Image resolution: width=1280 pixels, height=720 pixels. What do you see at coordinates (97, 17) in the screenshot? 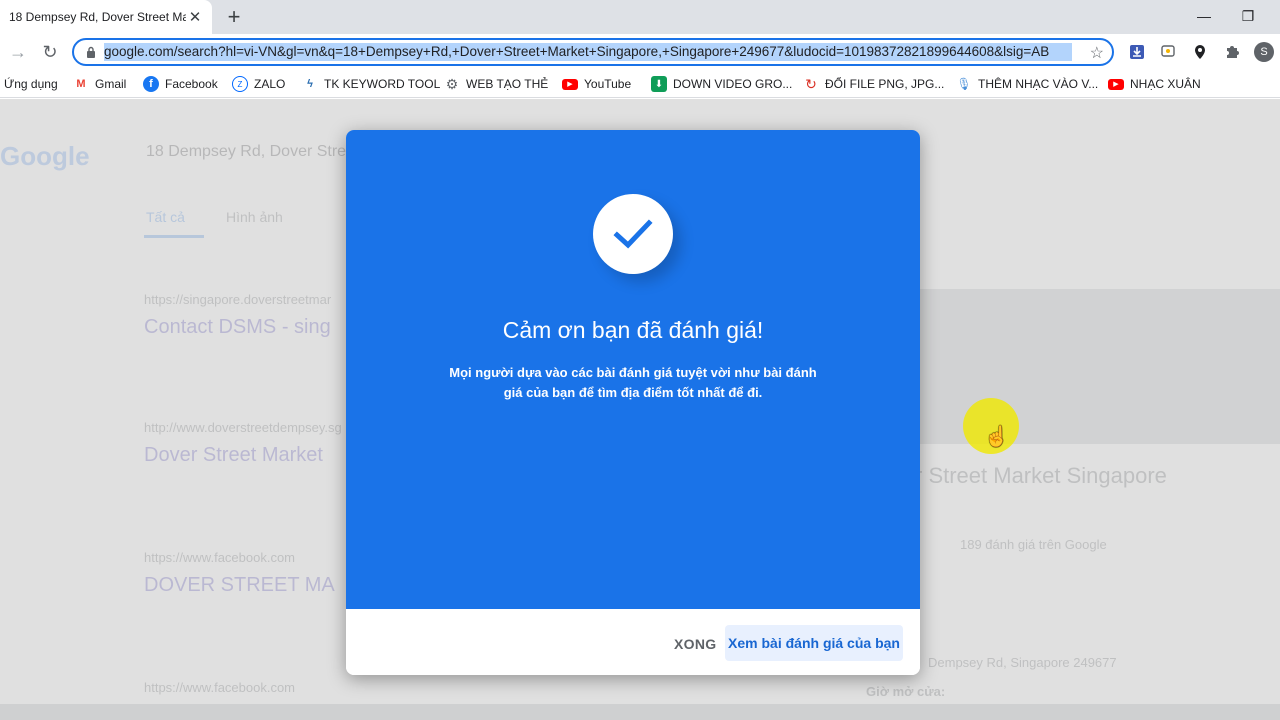
I see `tab-title: 18 Dempsey Rd, Dover Street Ma` at bounding box center [97, 17].